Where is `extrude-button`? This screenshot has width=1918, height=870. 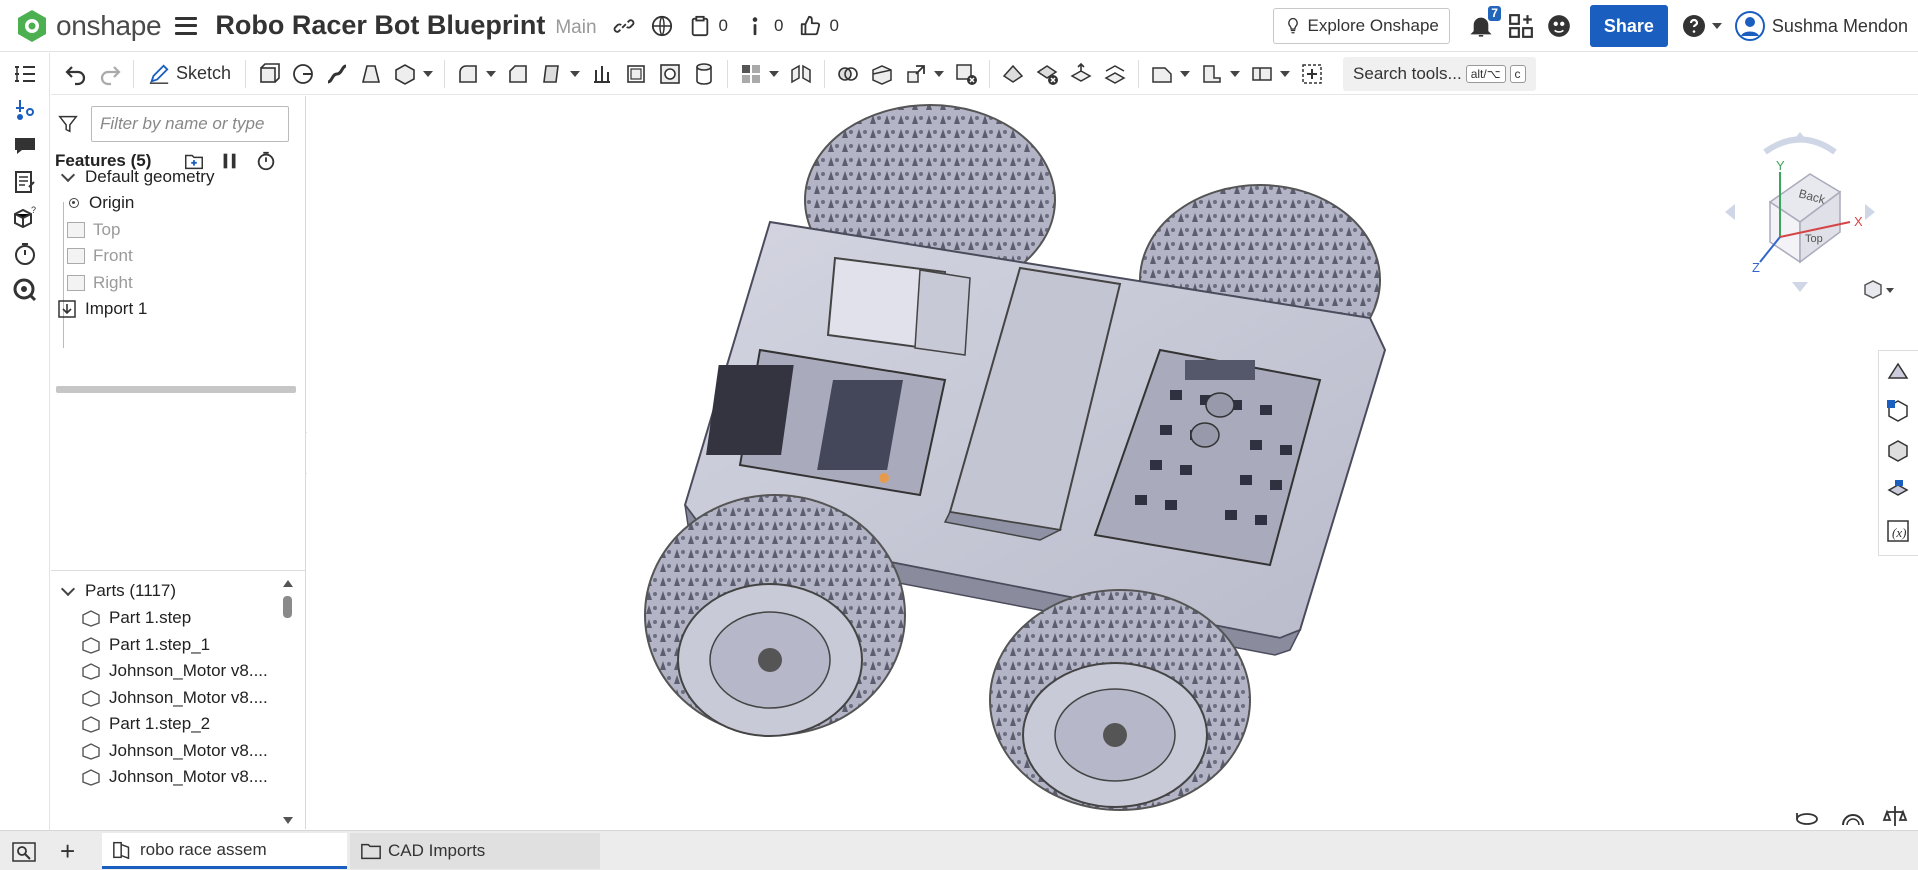 extrude-button is located at coordinates (269, 74).